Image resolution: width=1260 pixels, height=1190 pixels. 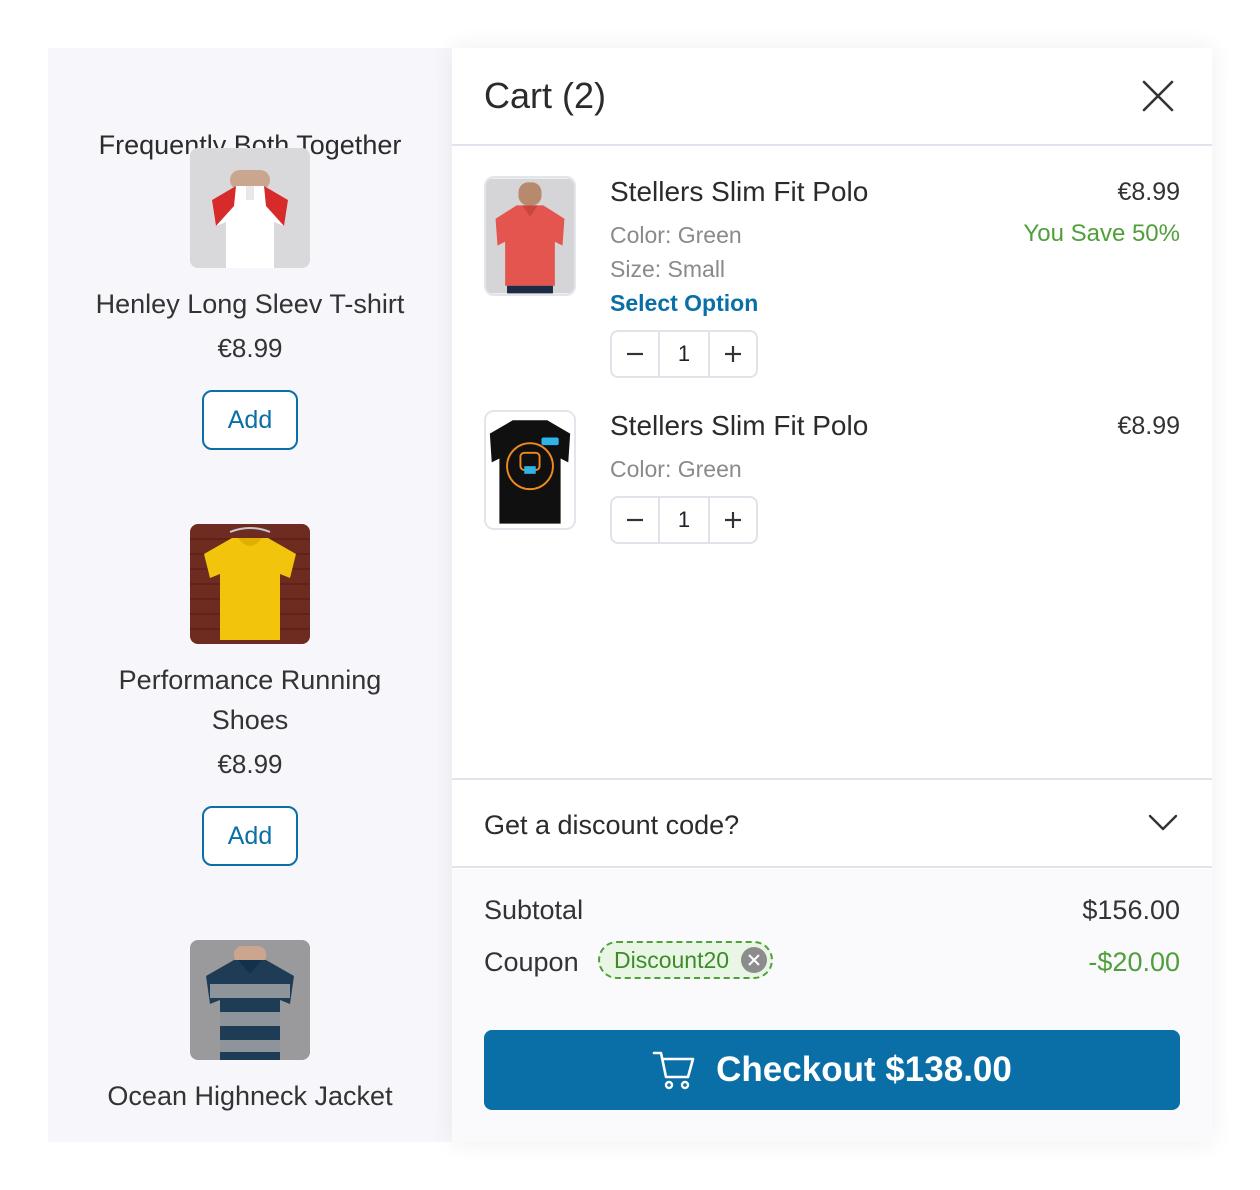 What do you see at coordinates (250, 208) in the screenshot?
I see `product-image-henley-tshirt` at bounding box center [250, 208].